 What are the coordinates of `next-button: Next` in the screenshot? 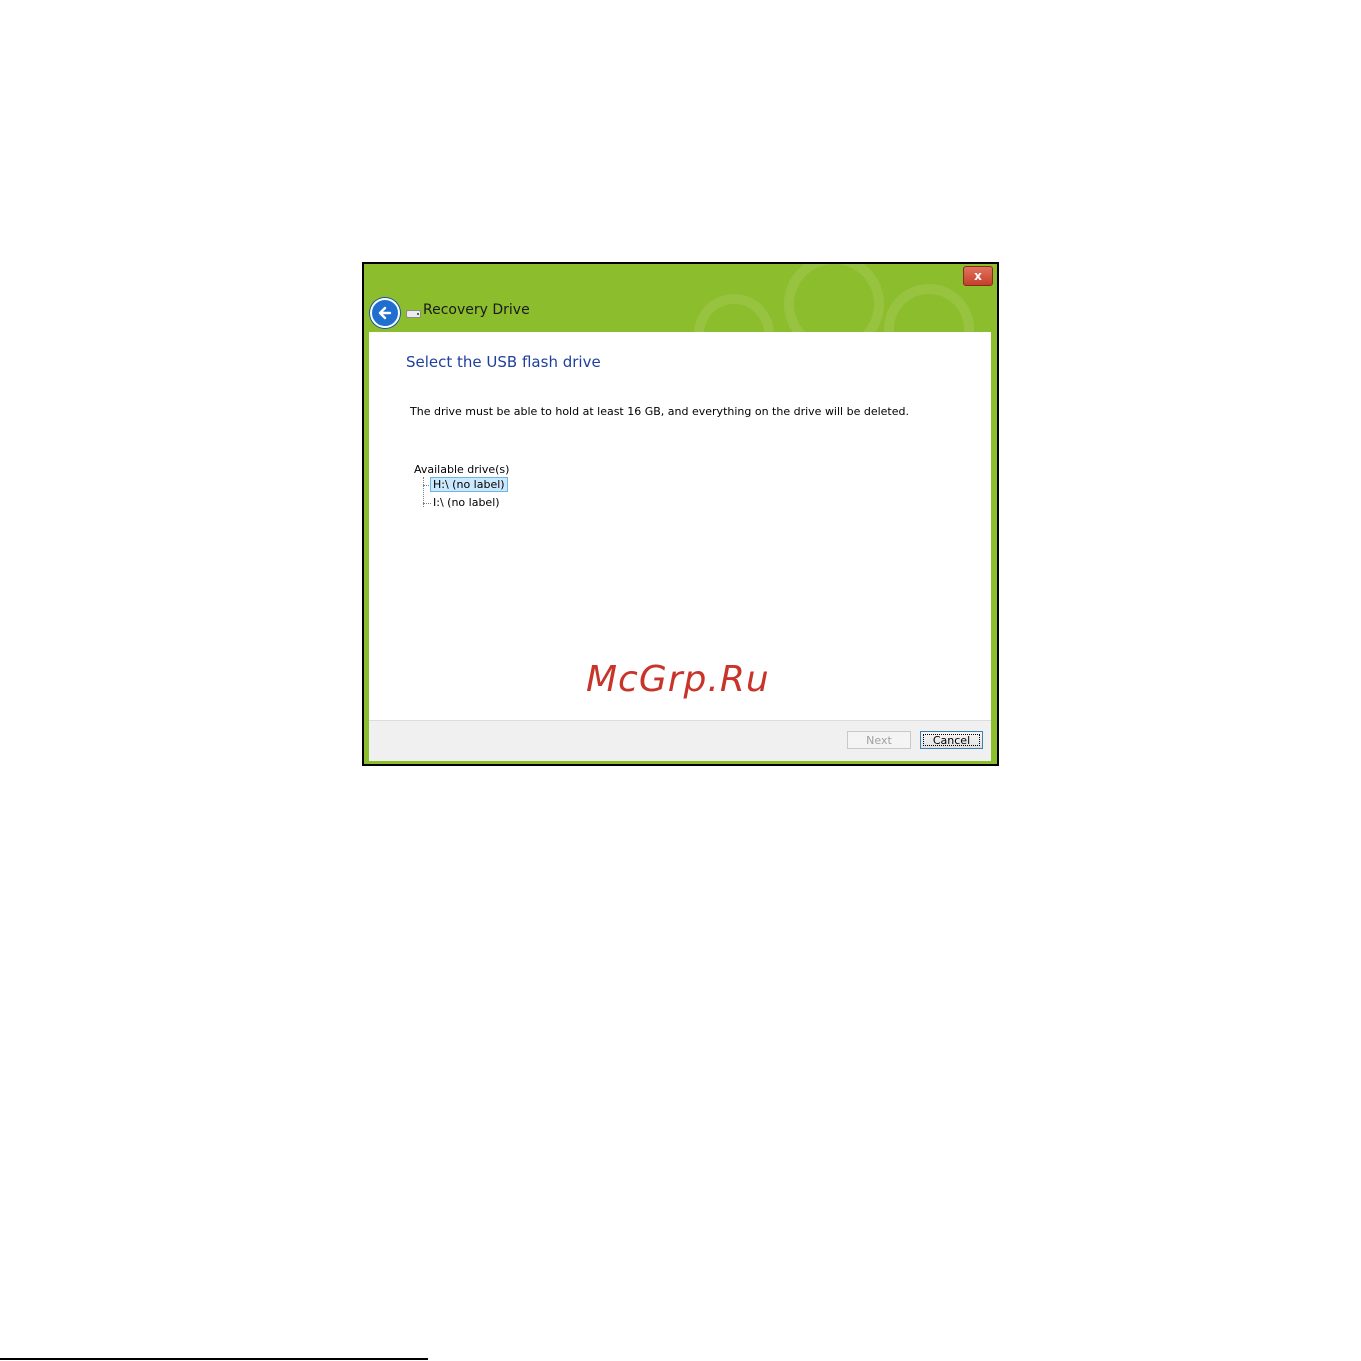 It's located at (879, 740).